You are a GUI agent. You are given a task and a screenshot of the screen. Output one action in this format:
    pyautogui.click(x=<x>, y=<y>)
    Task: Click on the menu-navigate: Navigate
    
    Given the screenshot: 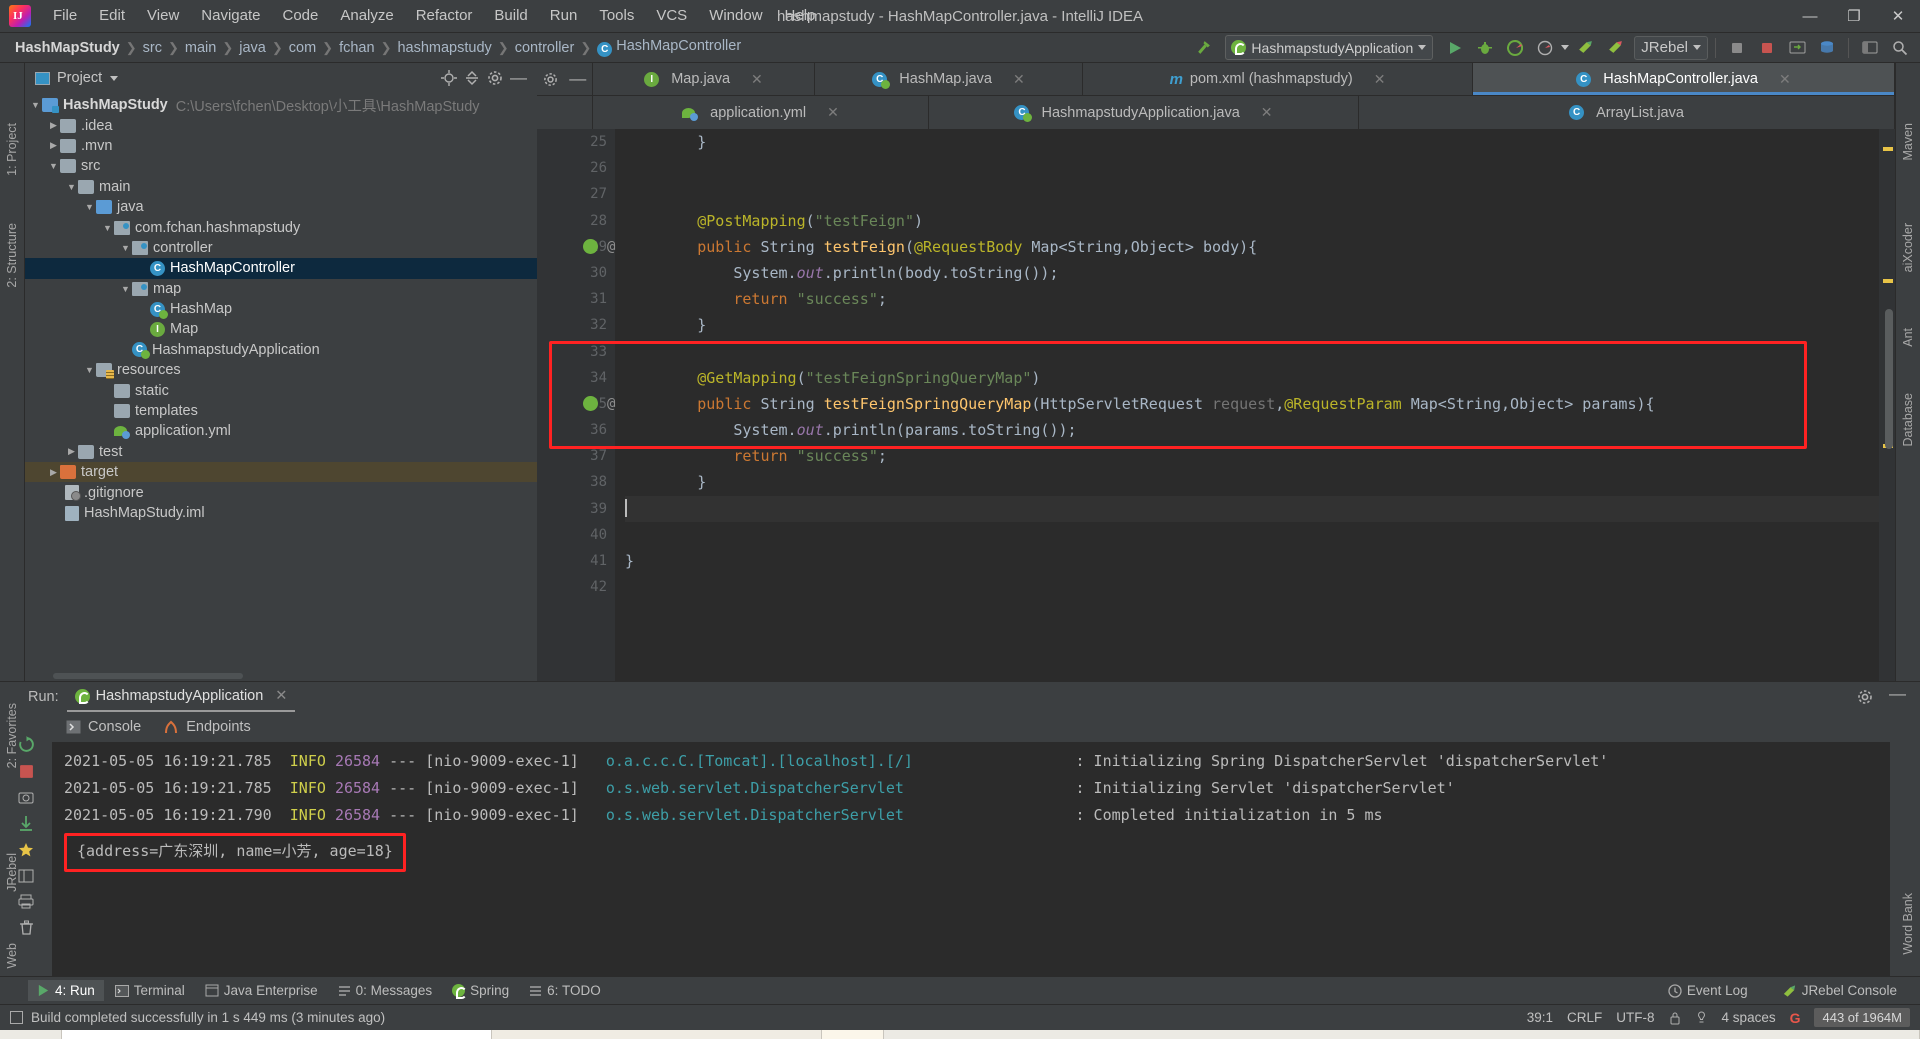 What is the action you would take?
    pyautogui.click(x=230, y=16)
    